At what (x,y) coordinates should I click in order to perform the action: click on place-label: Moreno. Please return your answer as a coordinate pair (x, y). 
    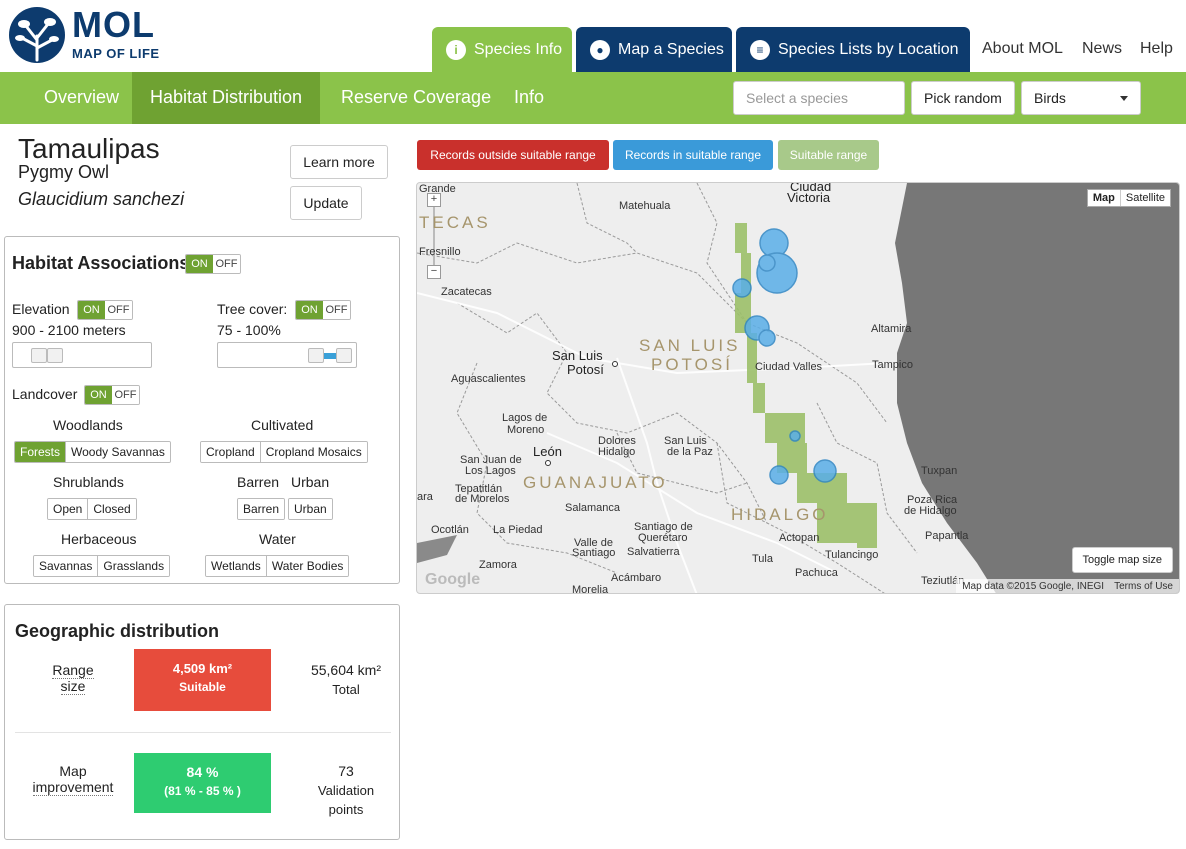
    Looking at the image, I should click on (526, 430).